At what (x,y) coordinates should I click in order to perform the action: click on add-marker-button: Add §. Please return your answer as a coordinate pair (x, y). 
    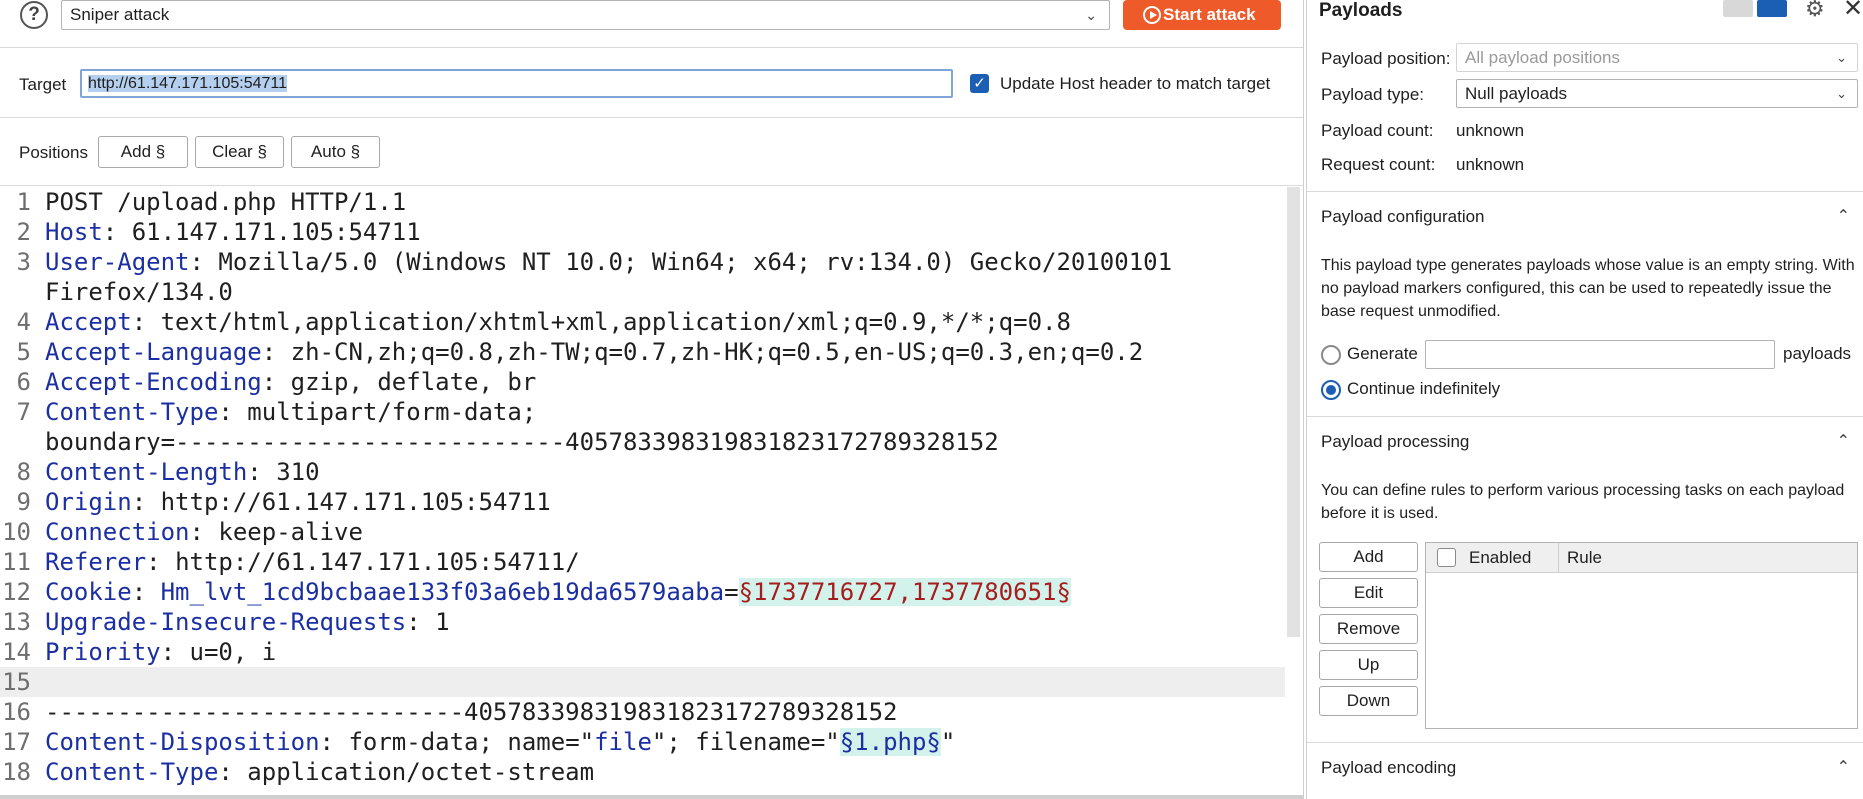
    Looking at the image, I should click on (143, 152).